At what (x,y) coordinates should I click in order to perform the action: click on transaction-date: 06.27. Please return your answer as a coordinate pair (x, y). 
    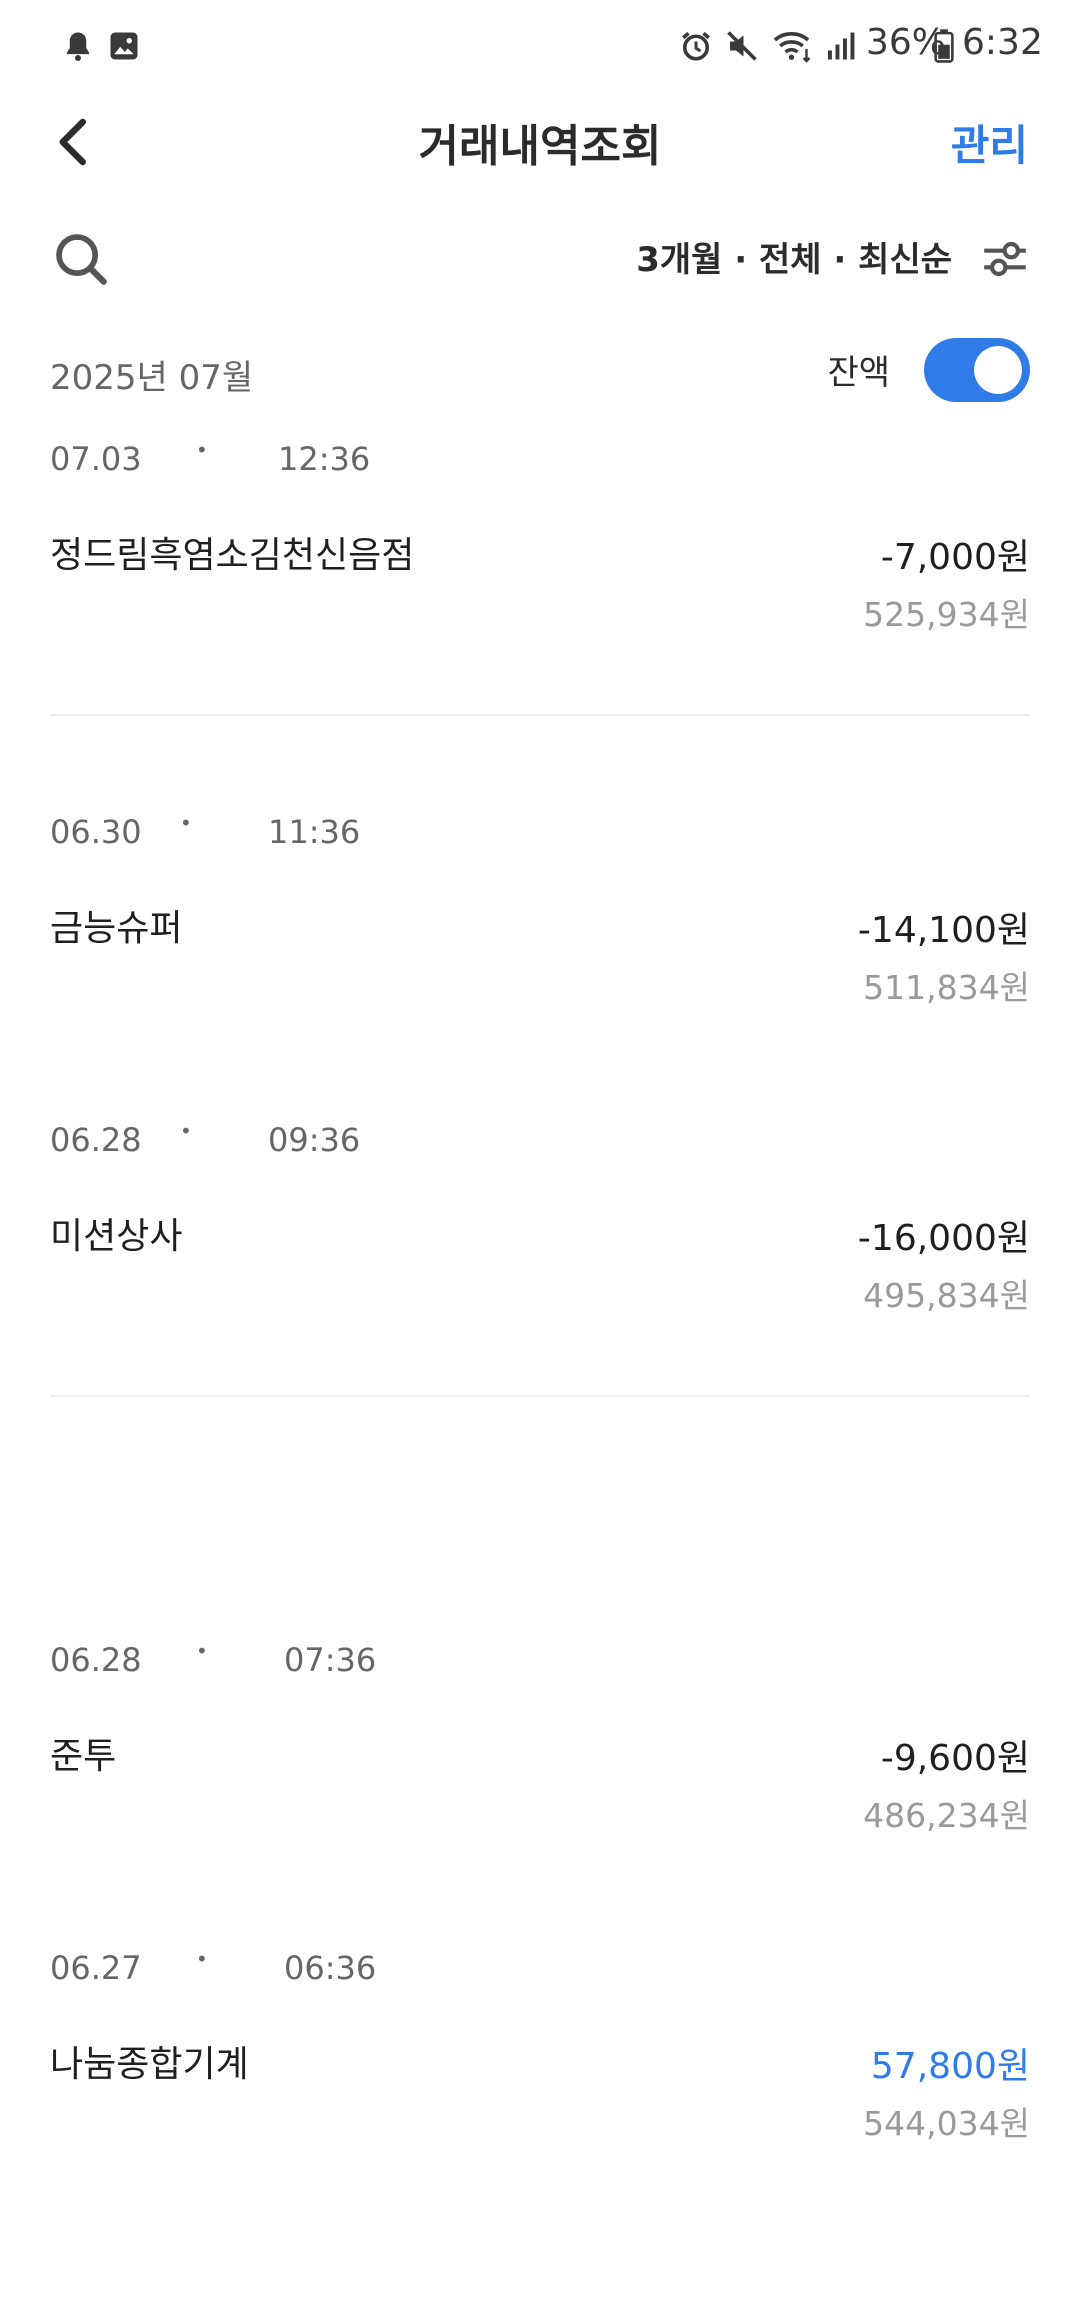
    Looking at the image, I should click on (96, 1968).